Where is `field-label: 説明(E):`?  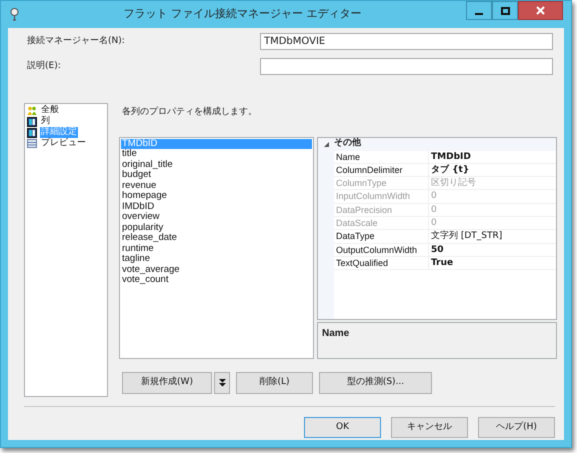 field-label: 説明(E): is located at coordinates (44, 66).